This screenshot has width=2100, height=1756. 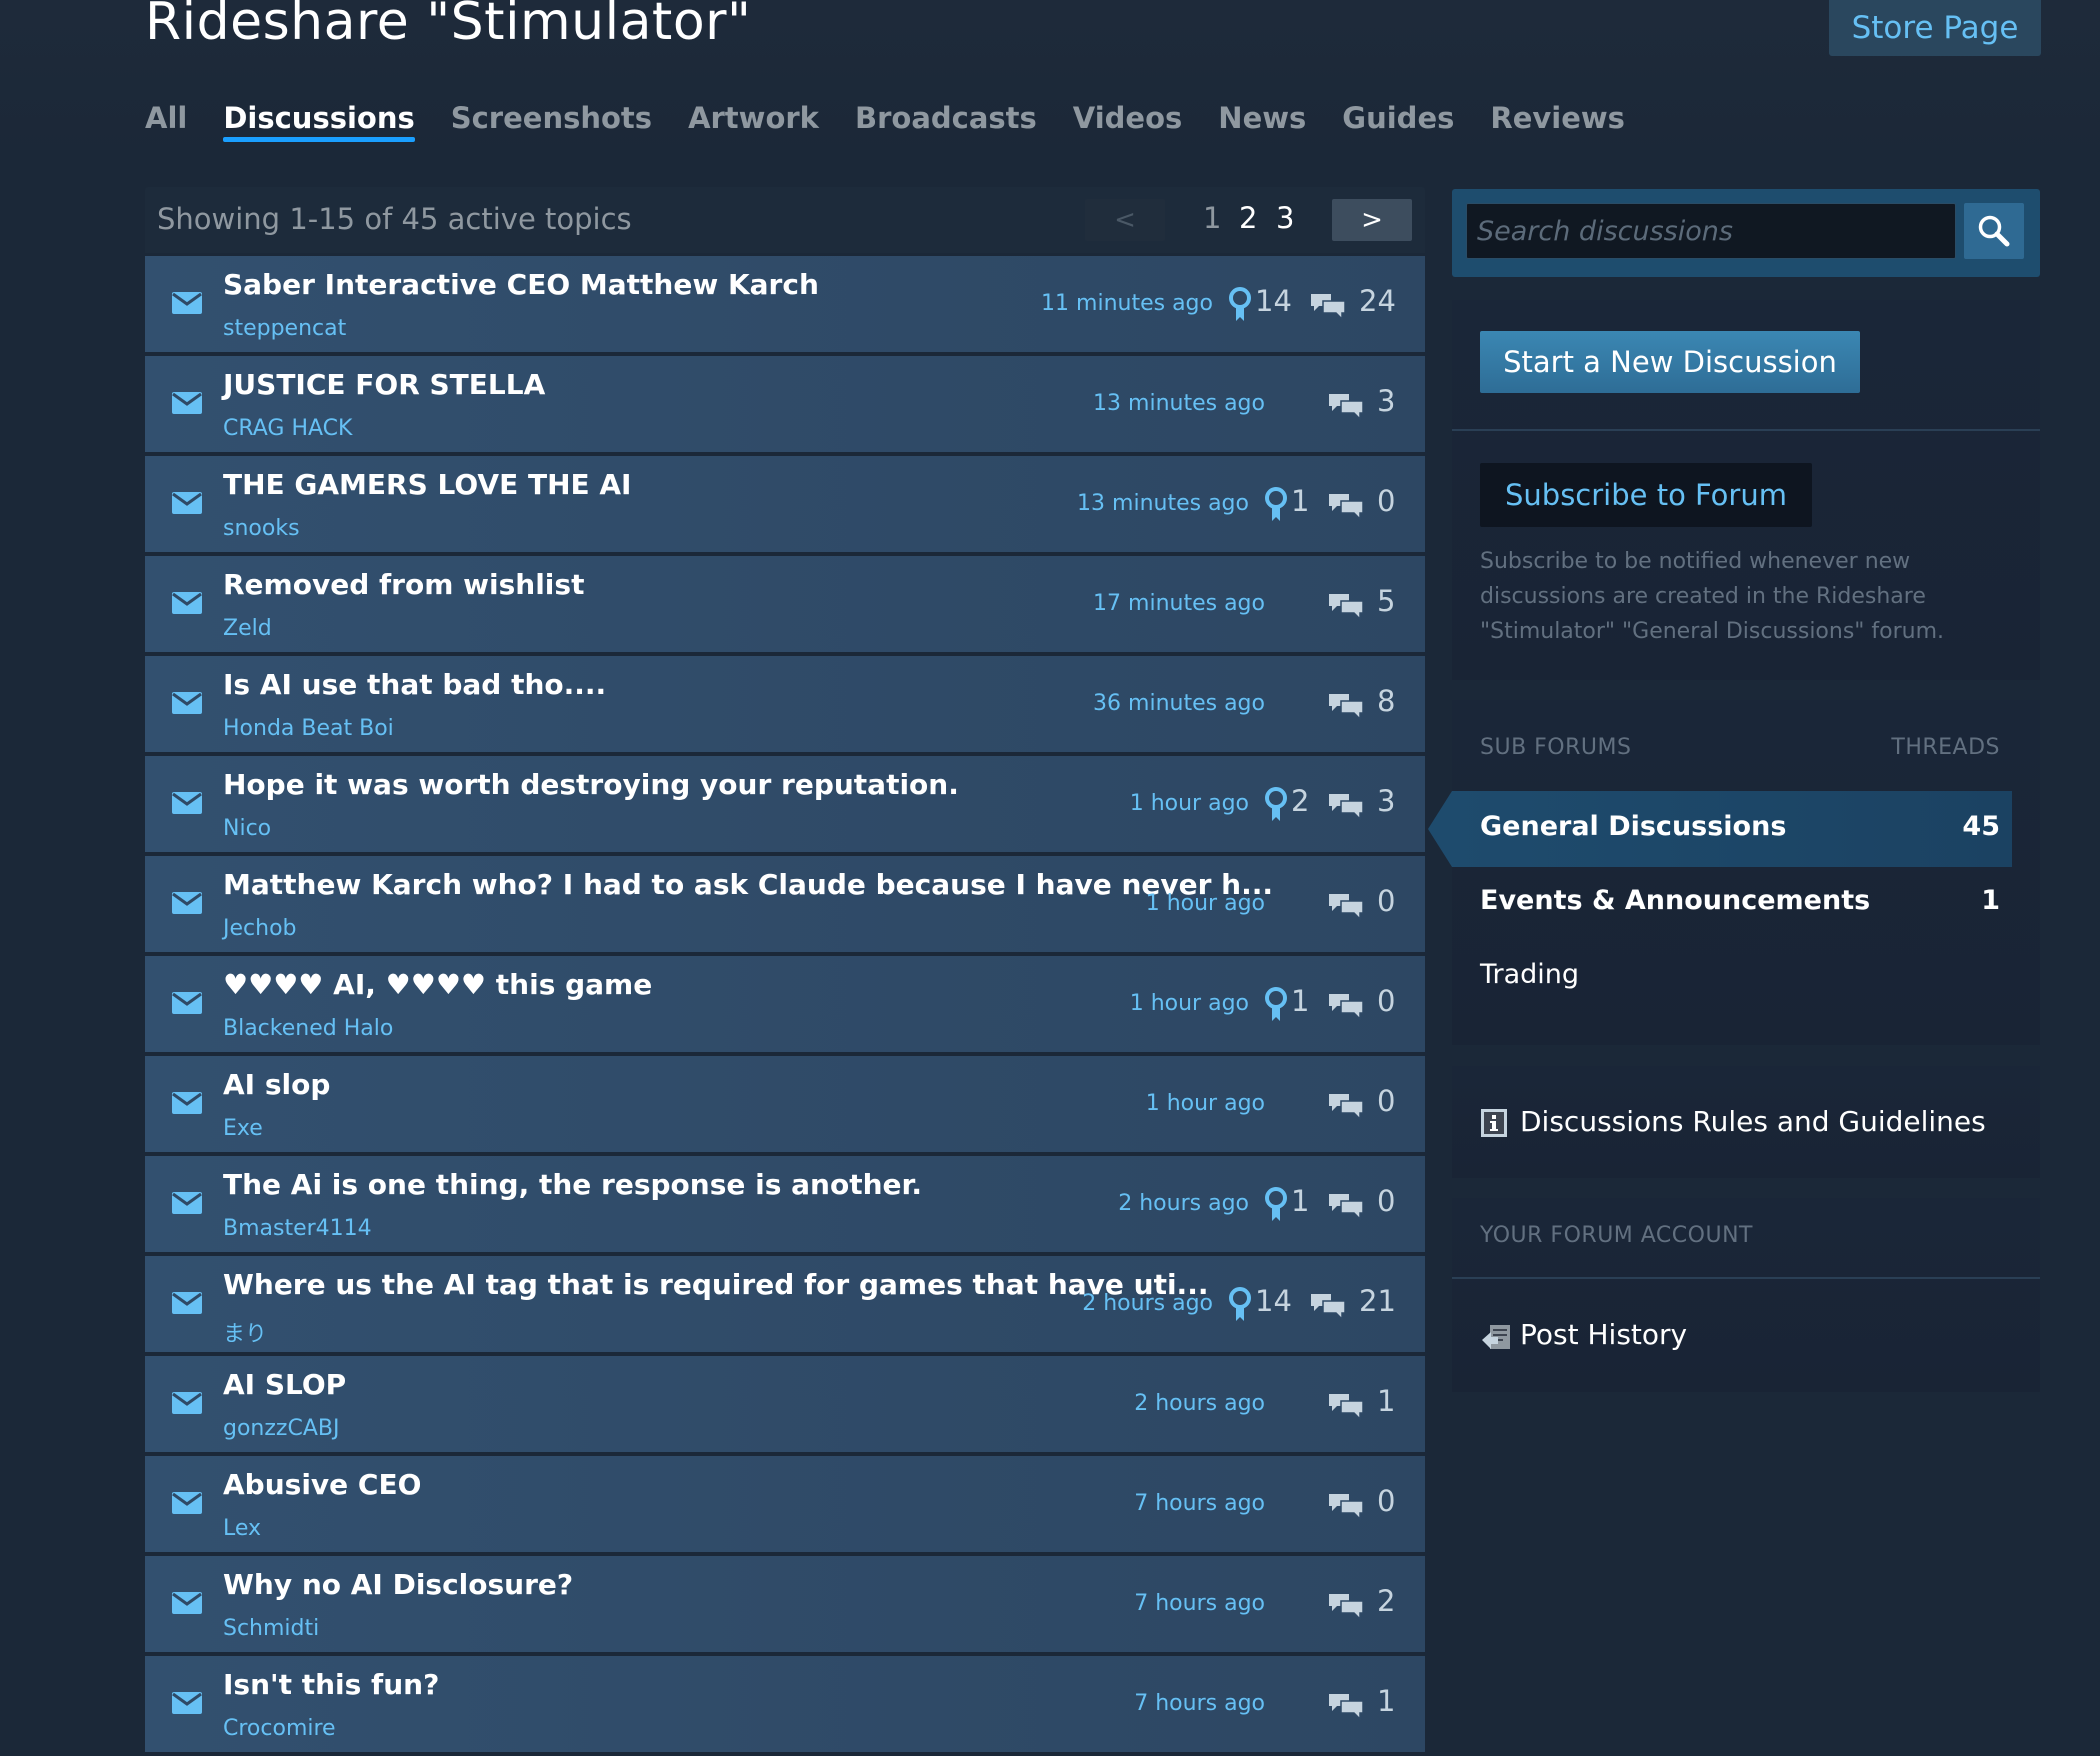 I want to click on subforum-thread-count: 45, so click(x=1981, y=826).